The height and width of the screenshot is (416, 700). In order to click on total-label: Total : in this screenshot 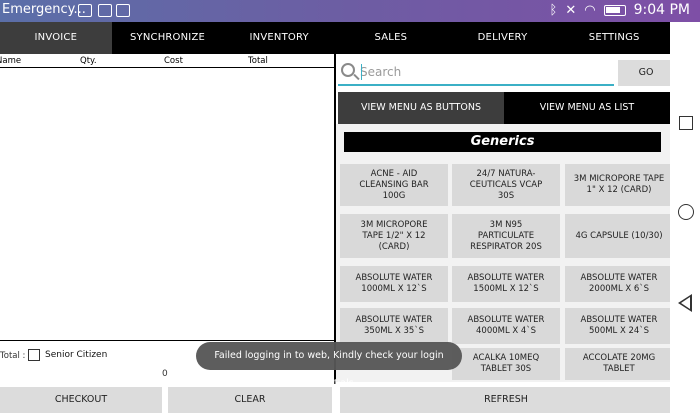, I will do `click(13, 356)`.